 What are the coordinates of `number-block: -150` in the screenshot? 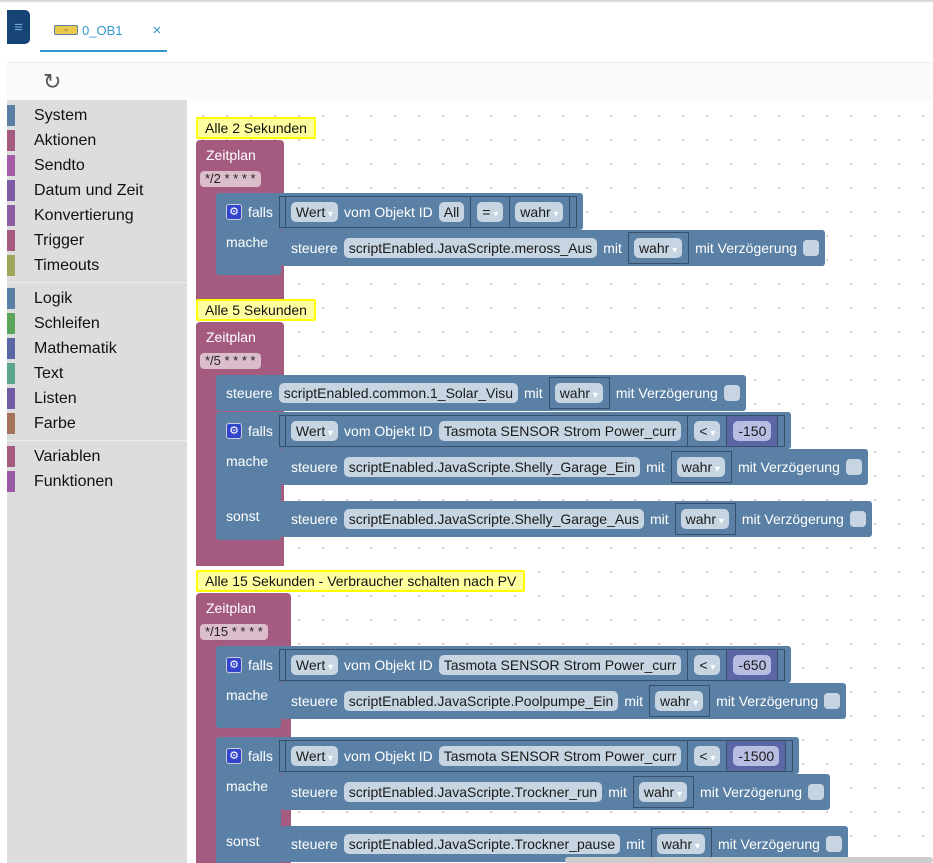 It's located at (752, 430).